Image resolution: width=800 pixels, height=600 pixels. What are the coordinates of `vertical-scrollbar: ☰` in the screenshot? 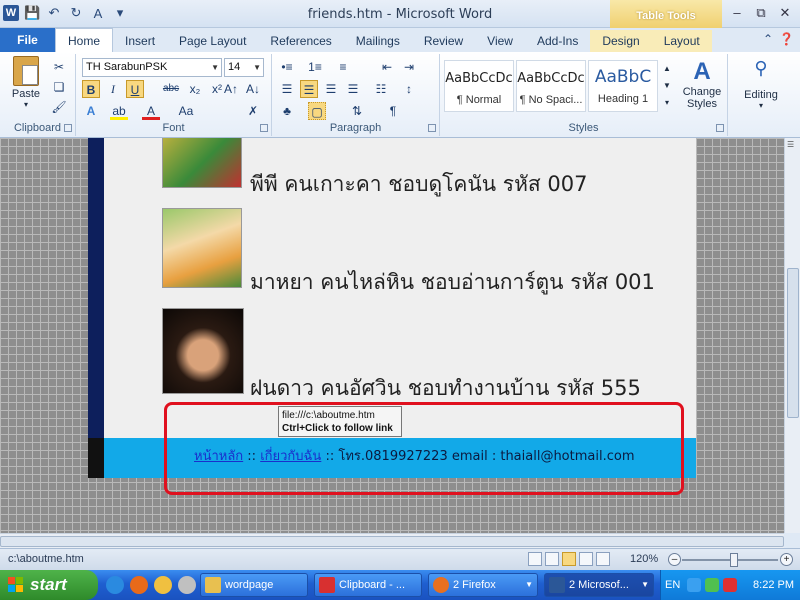 It's located at (792, 335).